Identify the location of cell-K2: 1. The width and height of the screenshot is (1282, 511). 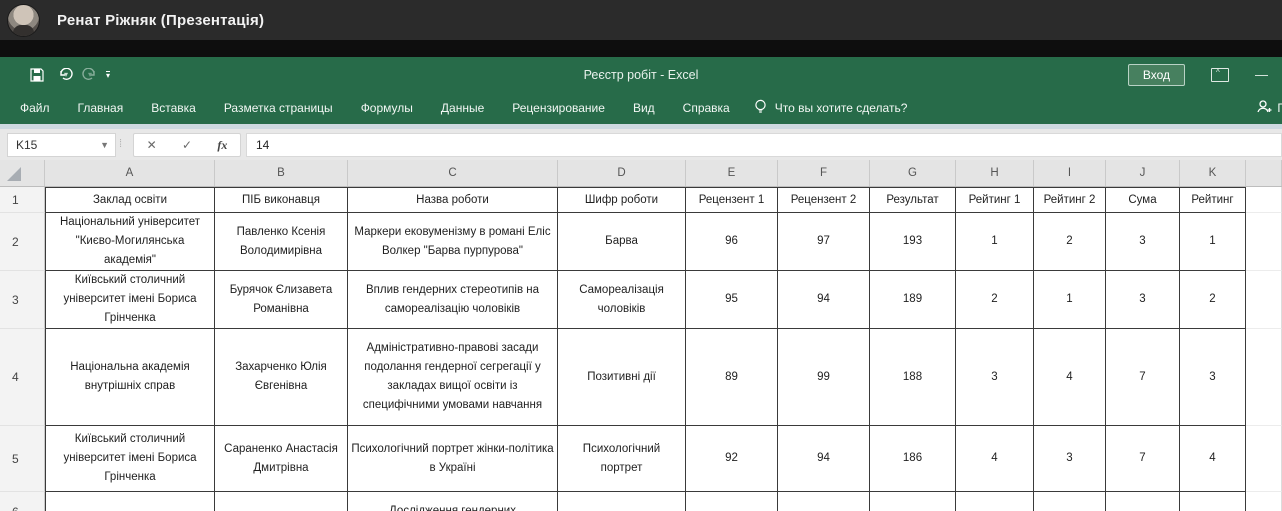
(1213, 242).